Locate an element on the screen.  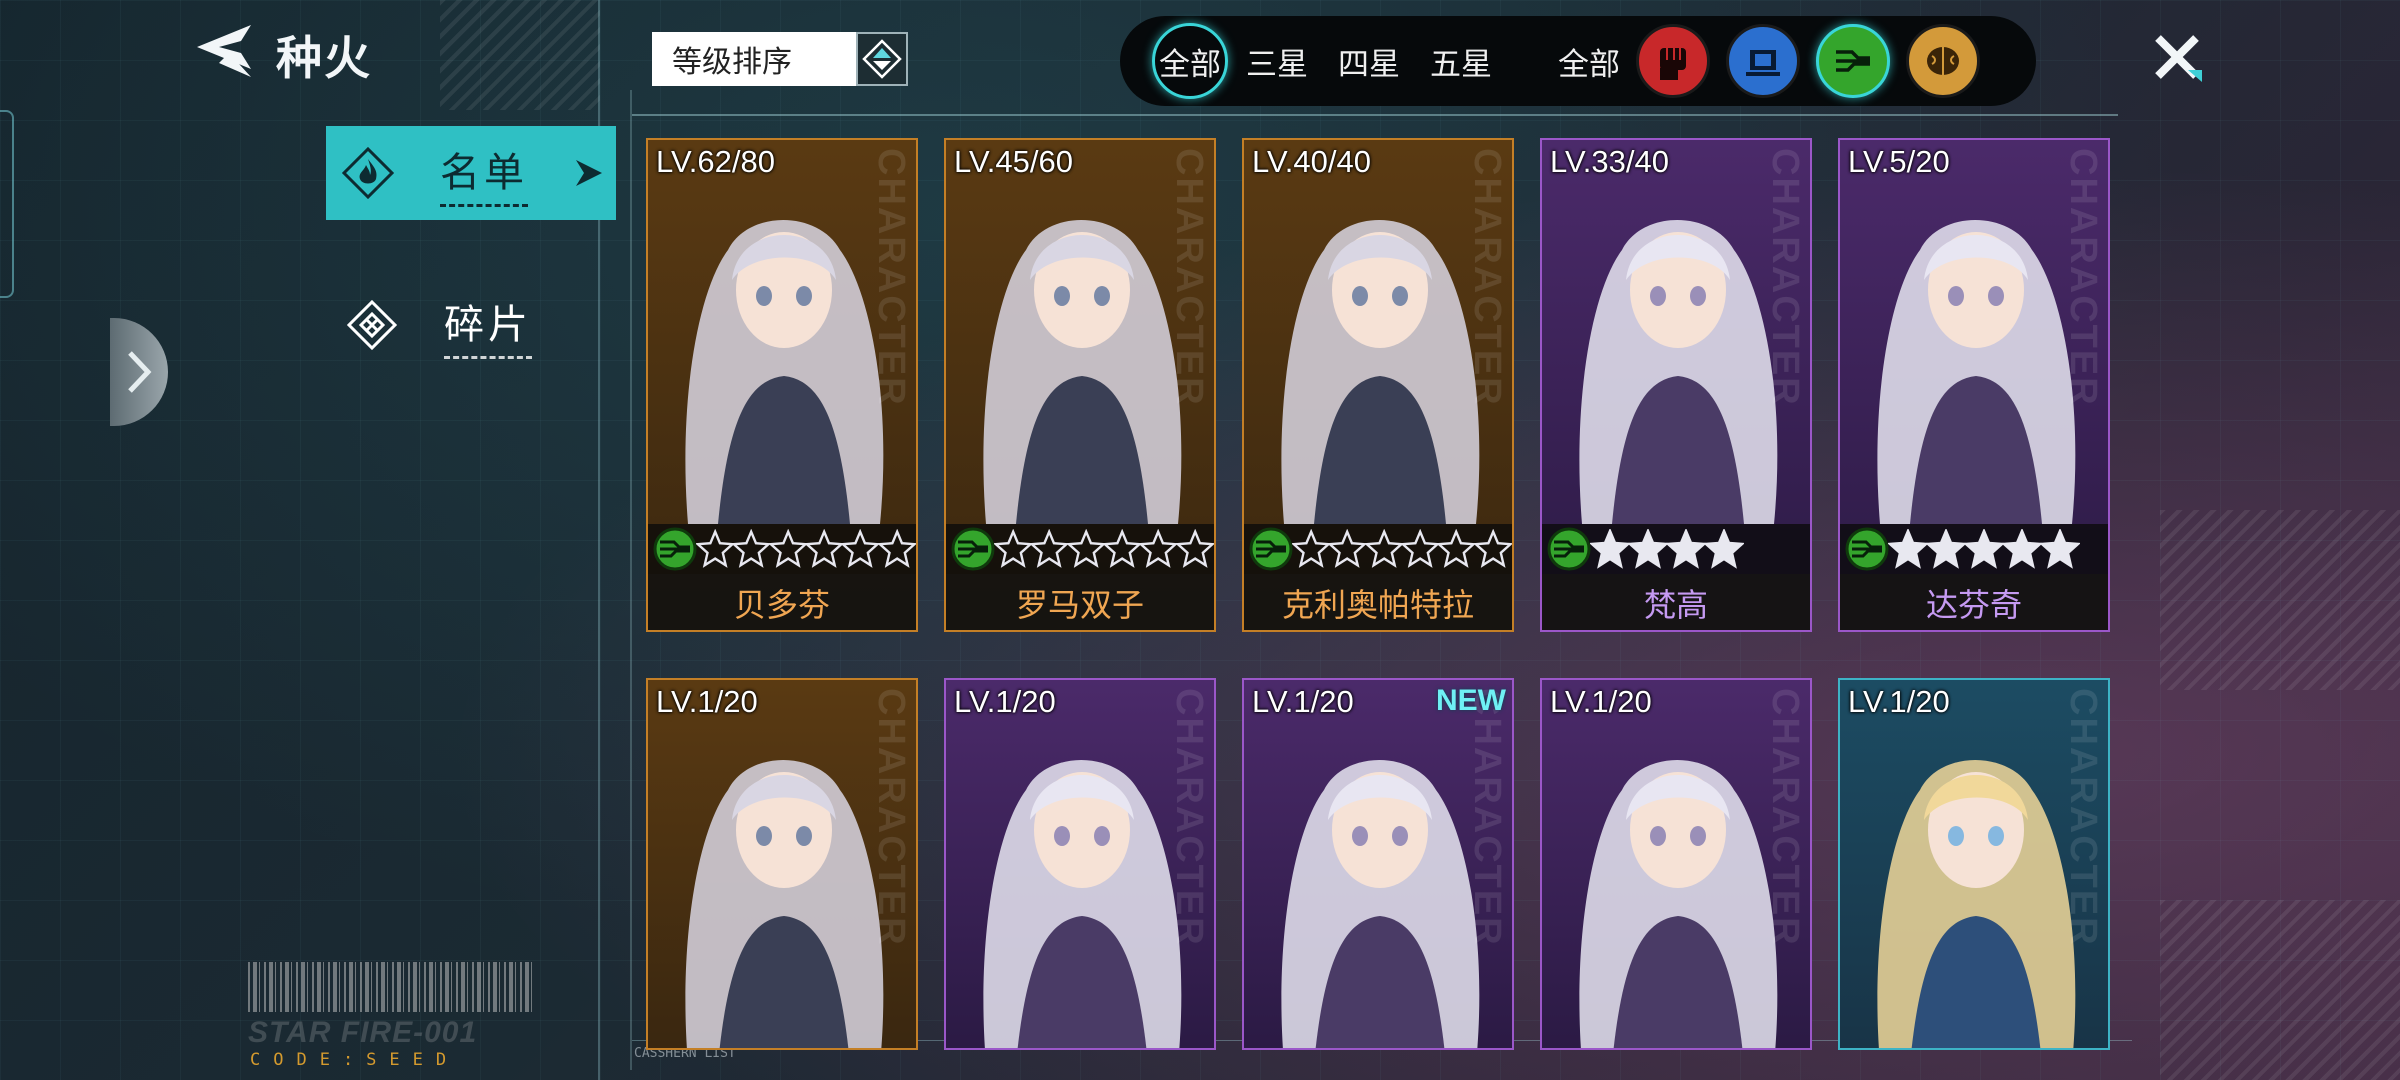
character-card: CHARACTER LV.40/40 克利奥帕特拉 is located at coordinates (1378, 385).